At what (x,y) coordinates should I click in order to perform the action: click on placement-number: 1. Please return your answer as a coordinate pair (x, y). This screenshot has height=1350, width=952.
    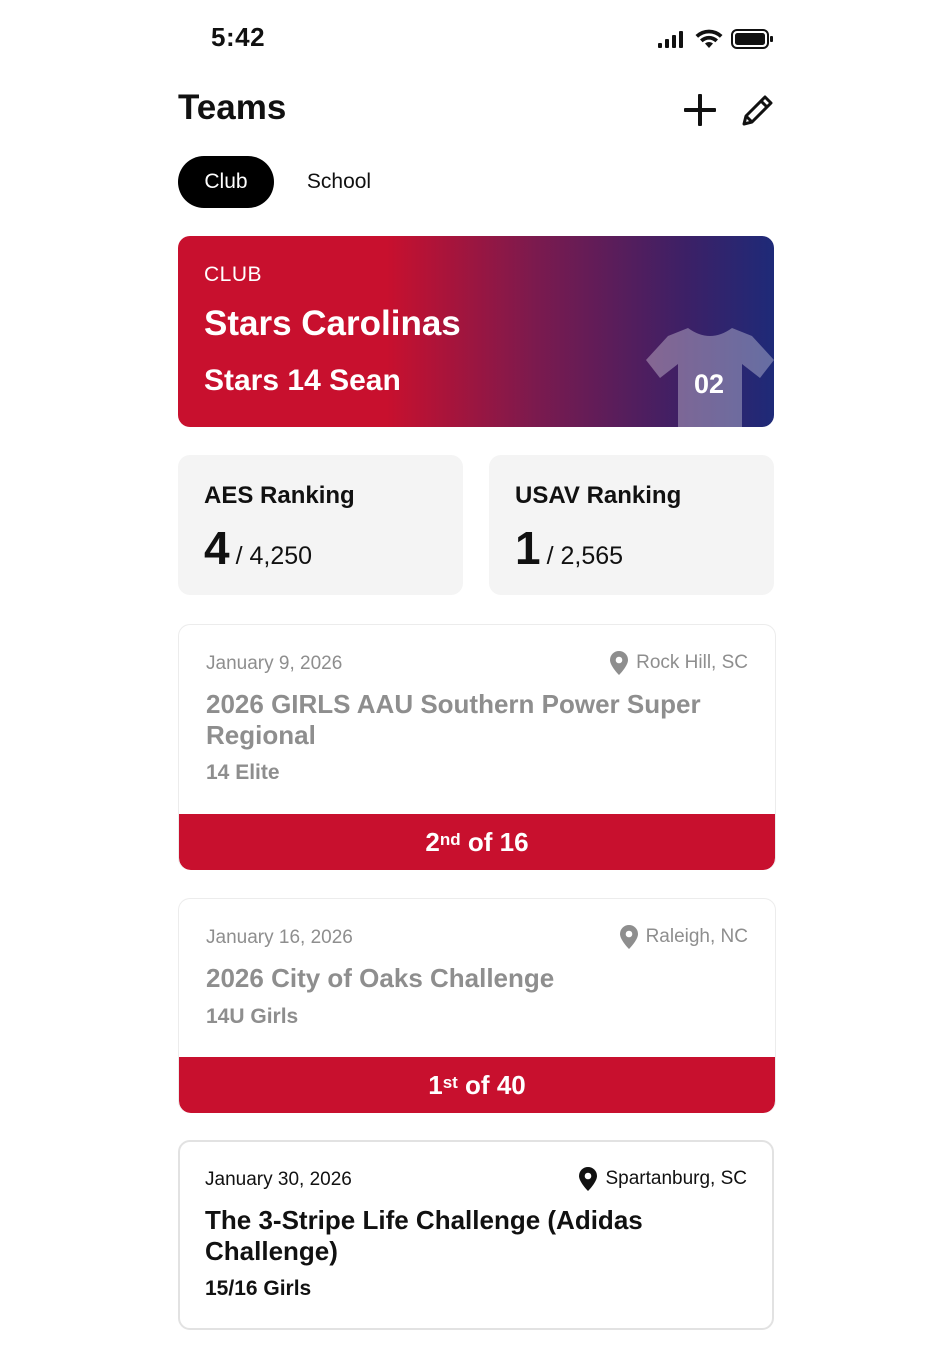
    Looking at the image, I should click on (435, 1084).